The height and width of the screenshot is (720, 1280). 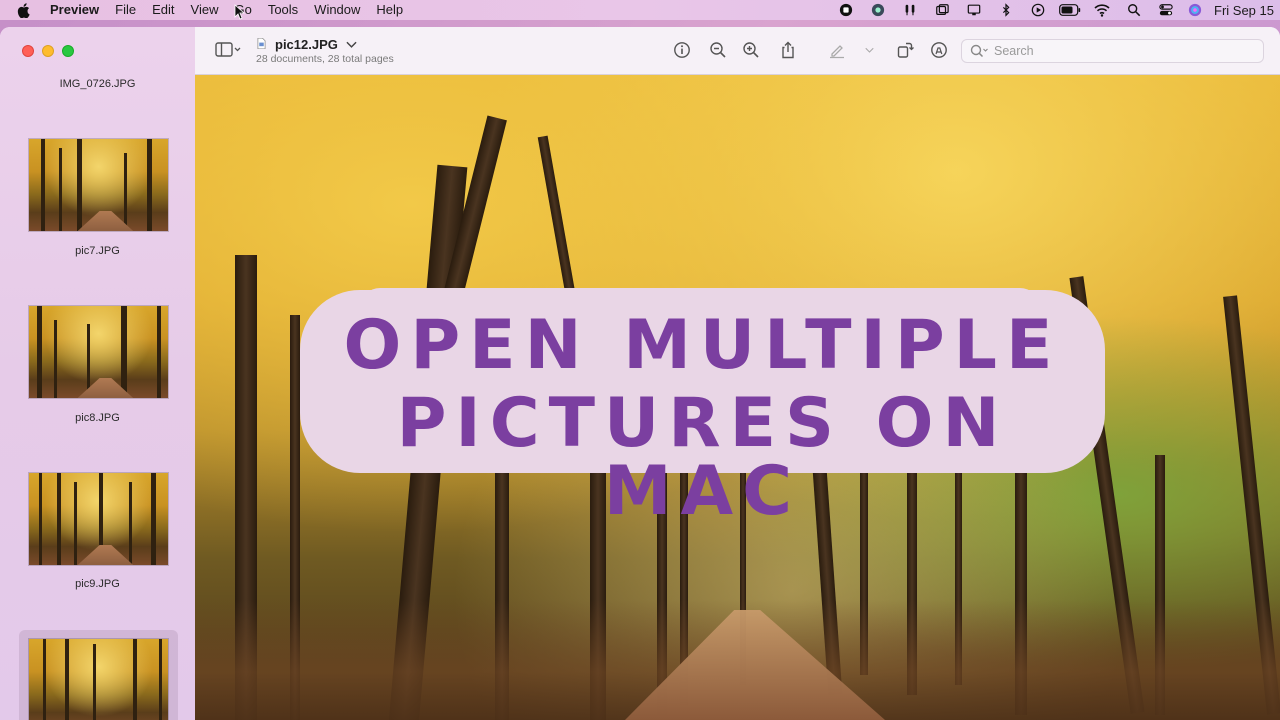 I want to click on apple-menu-icon, so click(x=23, y=10).